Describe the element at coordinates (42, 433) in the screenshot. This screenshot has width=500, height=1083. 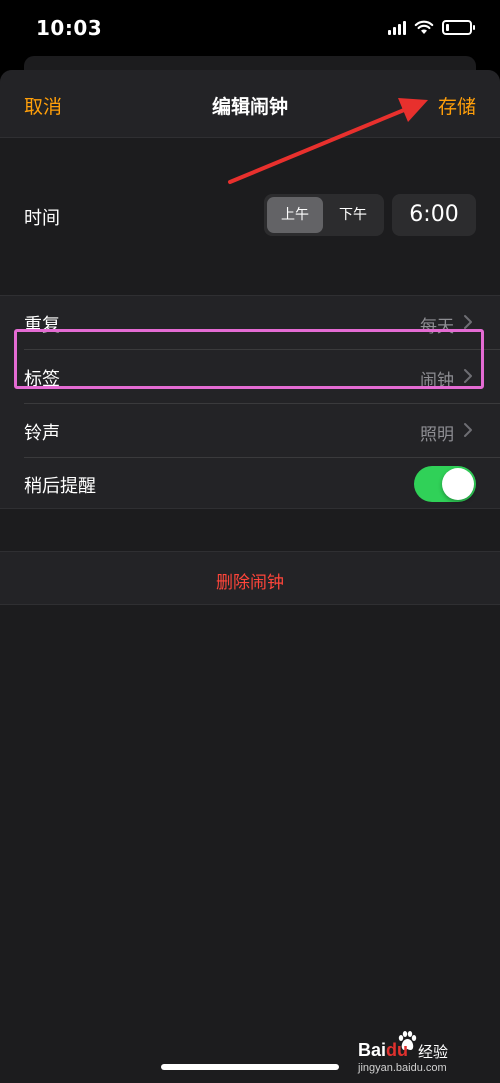
I see `sound-label: 铃声` at that location.